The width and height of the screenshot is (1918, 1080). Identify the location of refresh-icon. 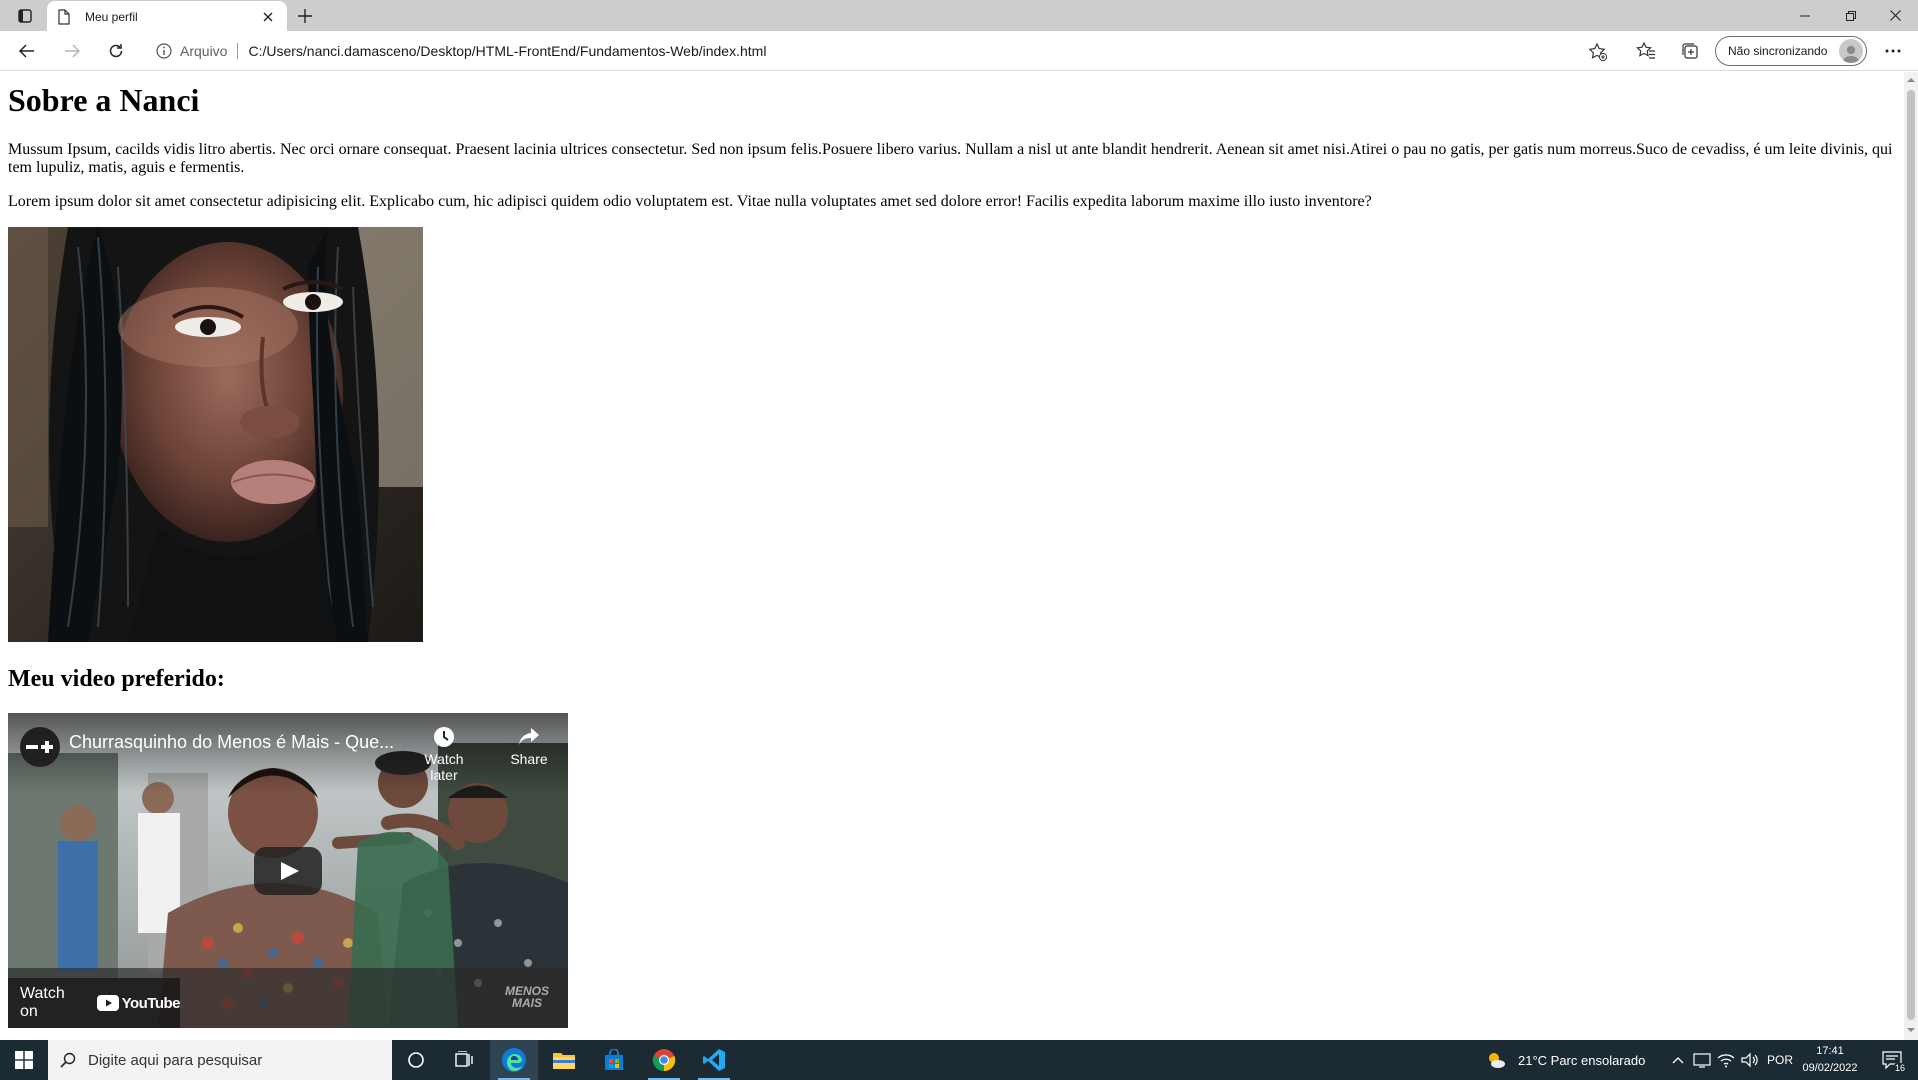
(116, 51).